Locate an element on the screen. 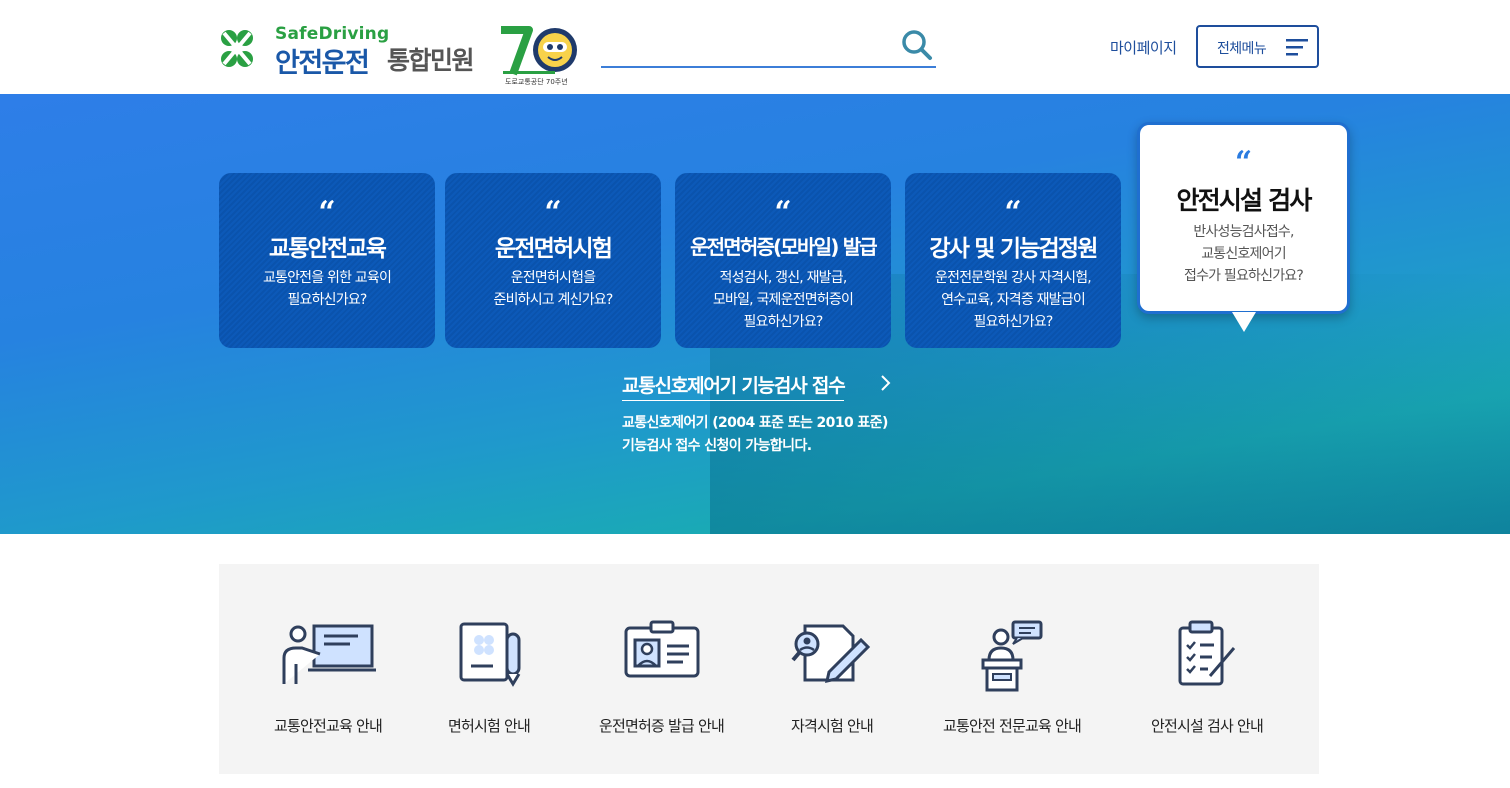 The height and width of the screenshot is (788, 1510). all-menu-button: 전체메뉴 is located at coordinates (1257, 46).